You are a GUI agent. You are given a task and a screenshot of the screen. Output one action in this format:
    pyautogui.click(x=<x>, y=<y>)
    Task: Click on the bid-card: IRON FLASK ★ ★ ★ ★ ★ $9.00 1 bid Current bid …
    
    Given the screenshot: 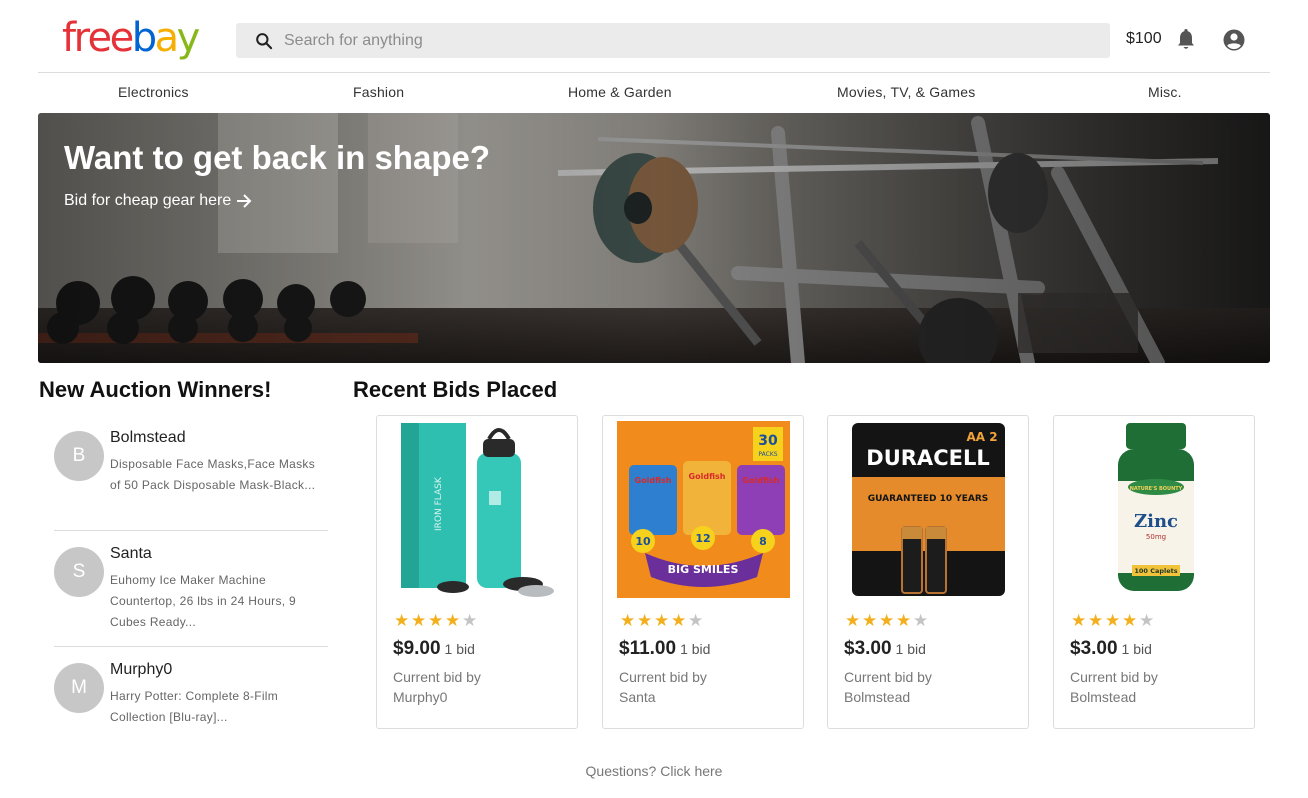 What is the action you would take?
    pyautogui.click(x=477, y=572)
    